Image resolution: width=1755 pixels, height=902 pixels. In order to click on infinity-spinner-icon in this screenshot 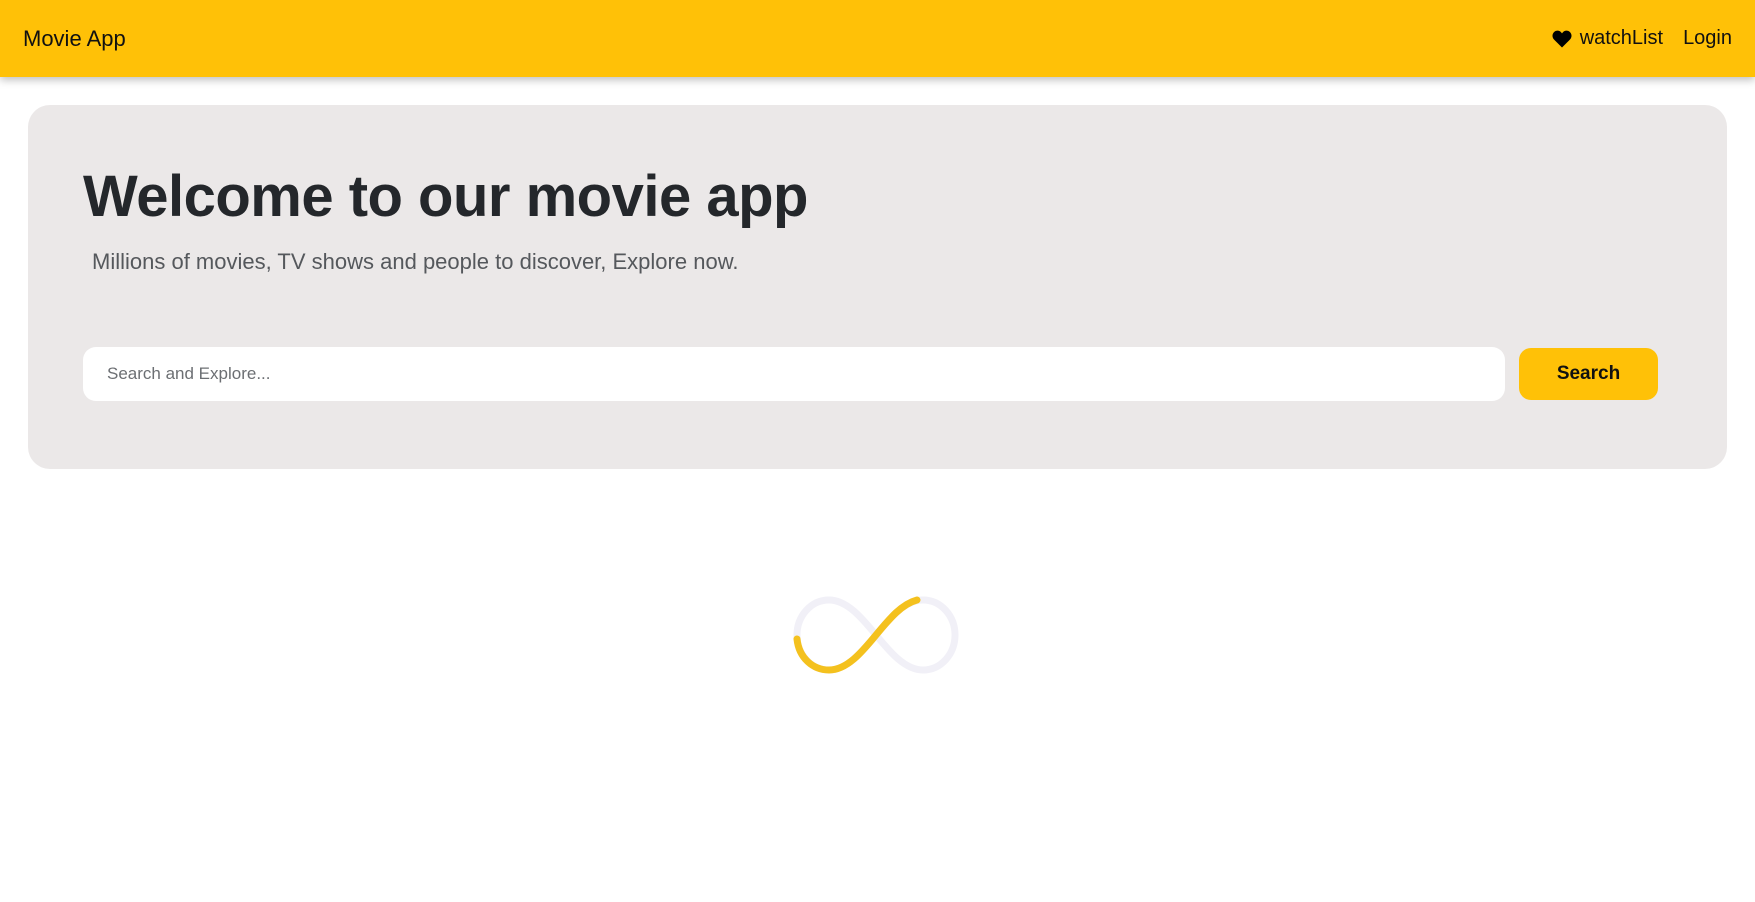, I will do `click(876, 635)`.